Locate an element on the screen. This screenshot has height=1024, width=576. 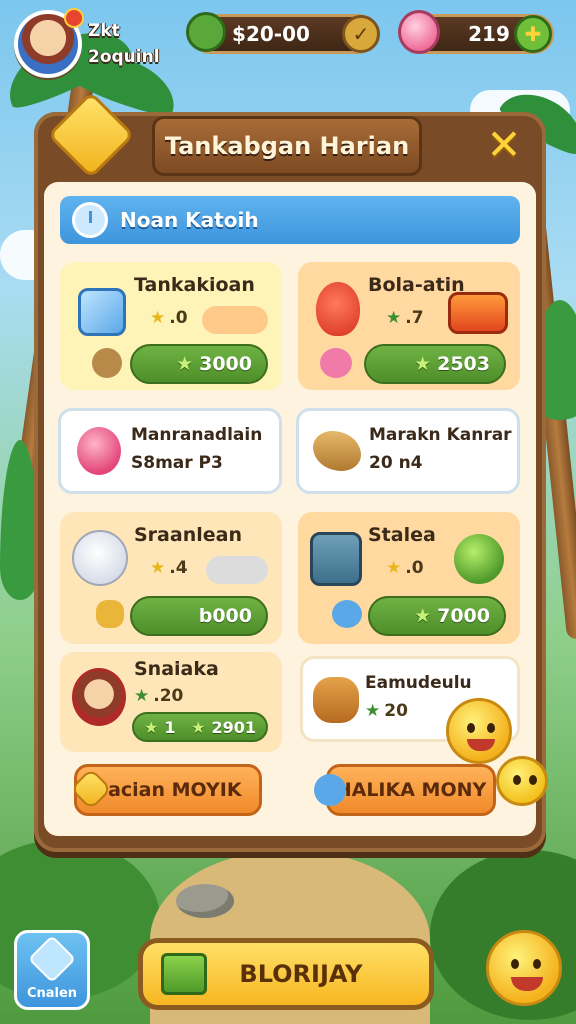
mission-card: Snaiaka ★ .20 ★ 1 ★ 2901 is located at coordinates (171, 702).